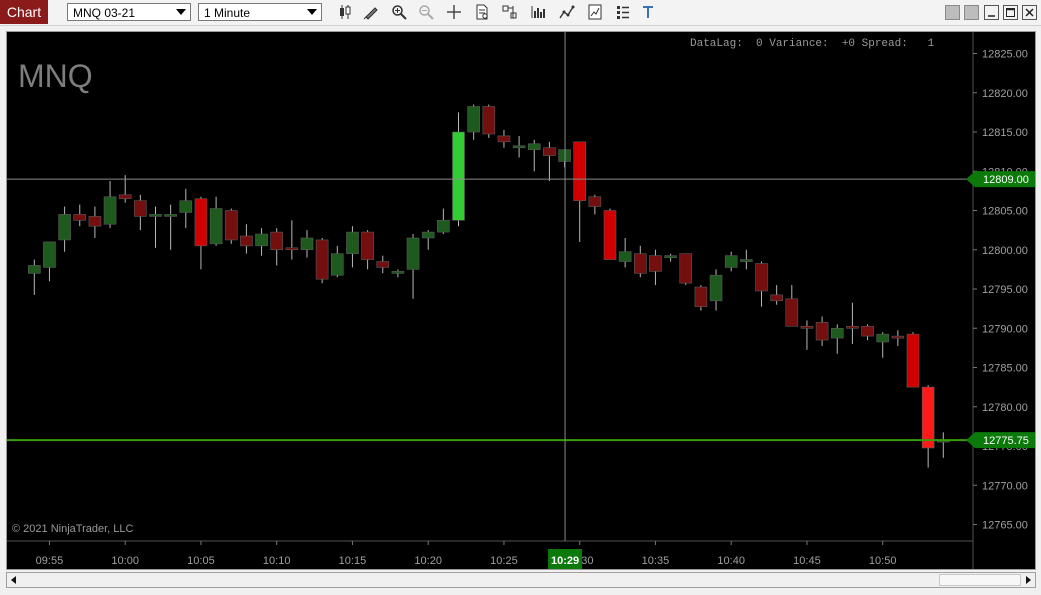 Image resolution: width=1041 pixels, height=595 pixels. What do you see at coordinates (345, 12) in the screenshot?
I see `bar-type-icon` at bounding box center [345, 12].